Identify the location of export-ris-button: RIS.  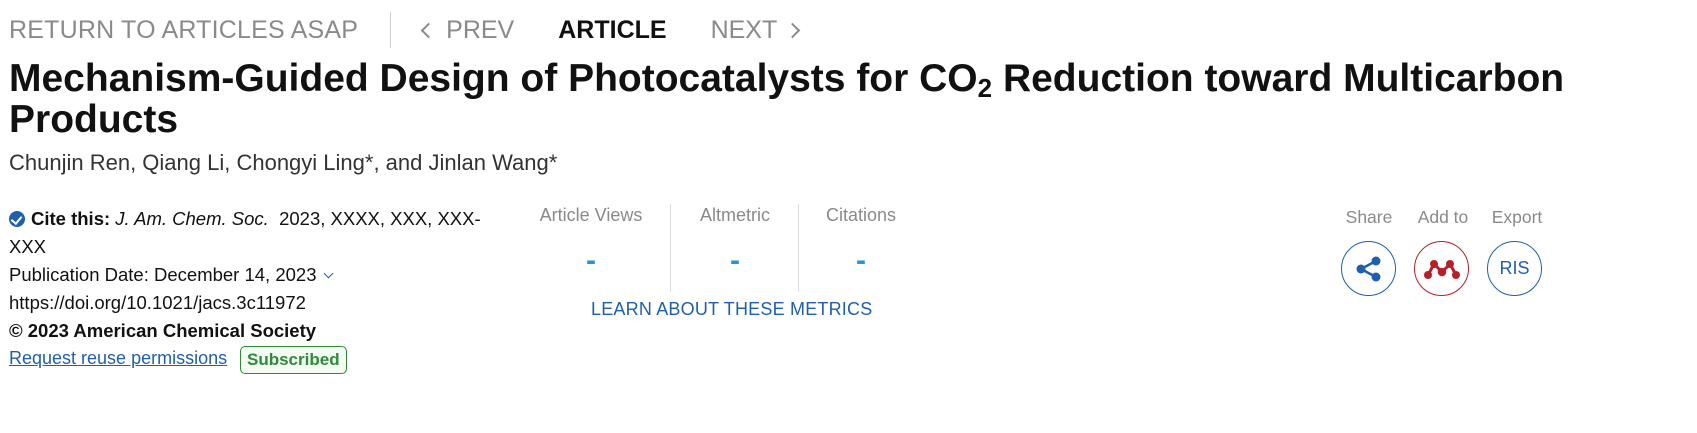
(1514, 268).